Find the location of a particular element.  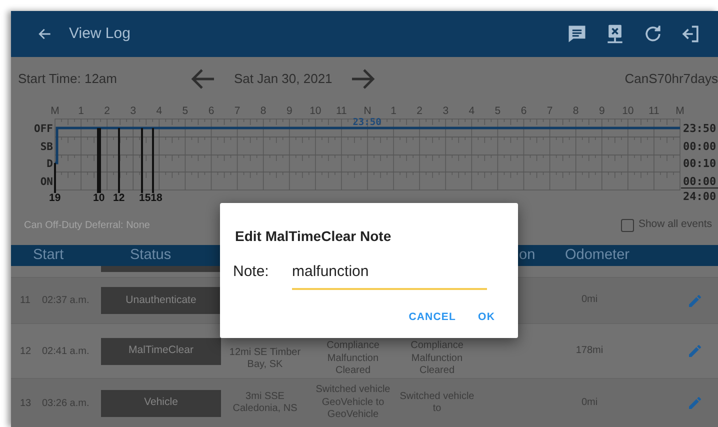

show-all-events-checkbox: Show all events is located at coordinates (666, 225).